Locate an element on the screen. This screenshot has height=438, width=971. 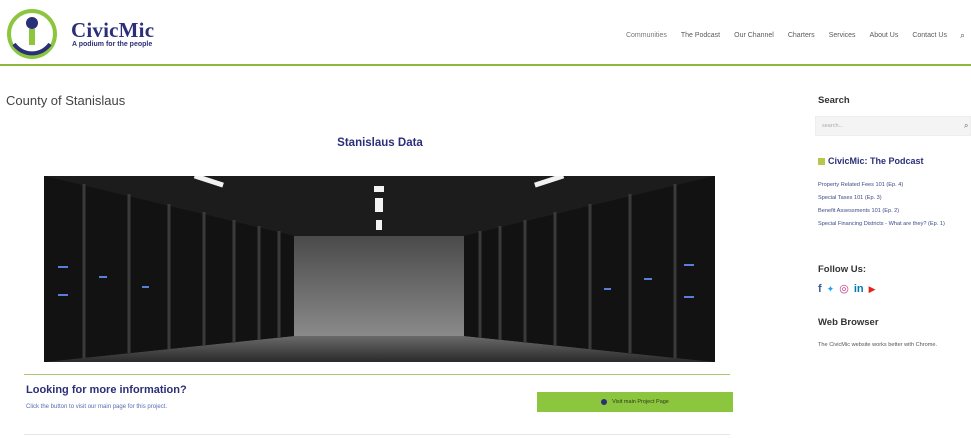
more-info-title: Looking for more information? is located at coordinates (106, 390).